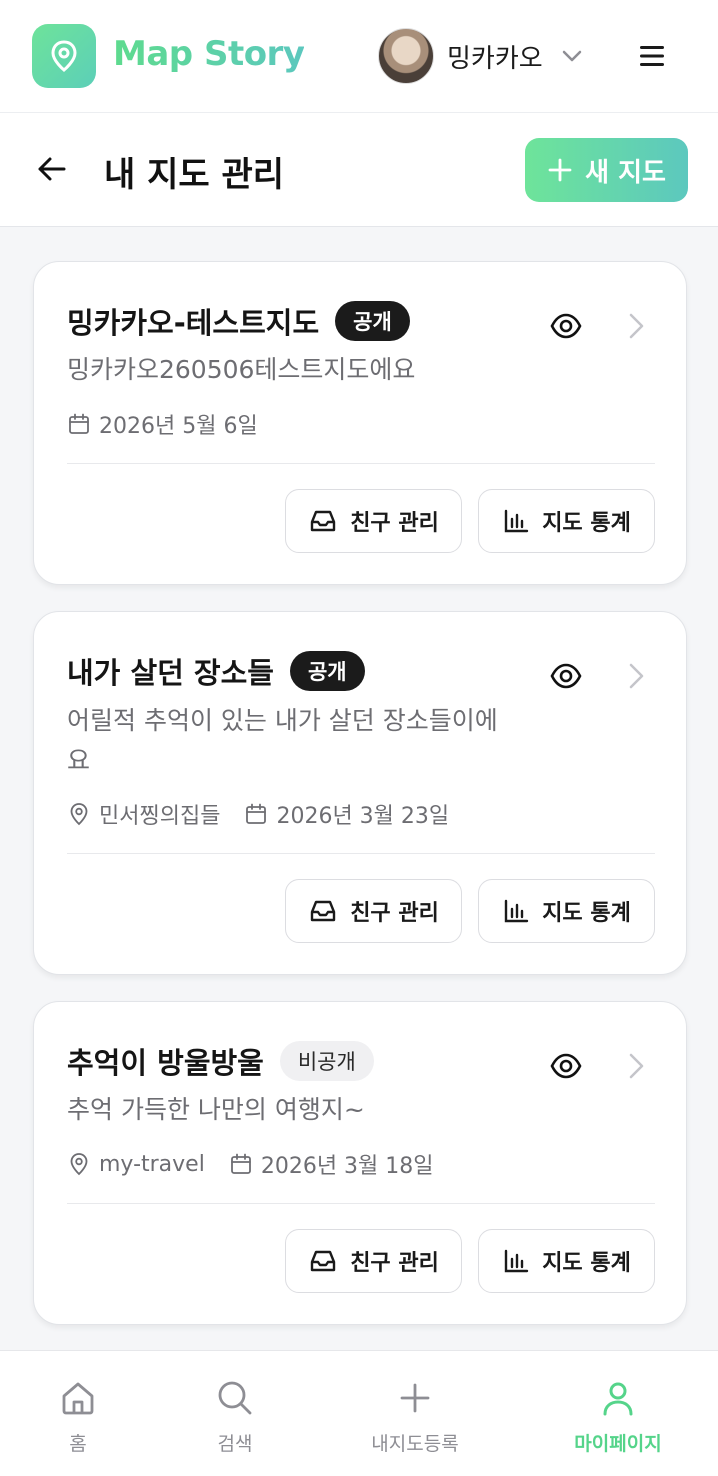 This screenshot has height=1476, width=718. I want to click on map-date-text: 2026년 3월 23일, so click(363, 816).